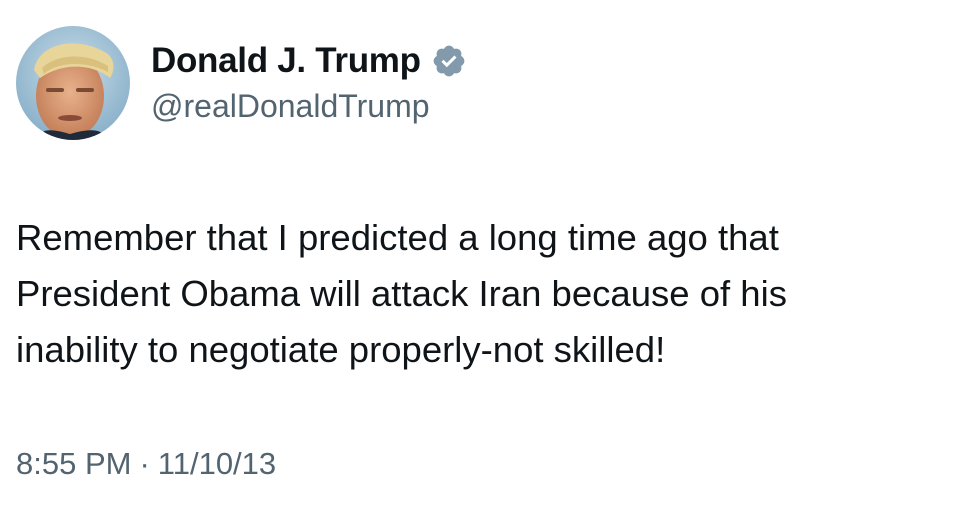 This screenshot has width=980, height=514. Describe the element at coordinates (286, 61) in the screenshot. I see `author-display-name: Donald J. Trump` at that location.